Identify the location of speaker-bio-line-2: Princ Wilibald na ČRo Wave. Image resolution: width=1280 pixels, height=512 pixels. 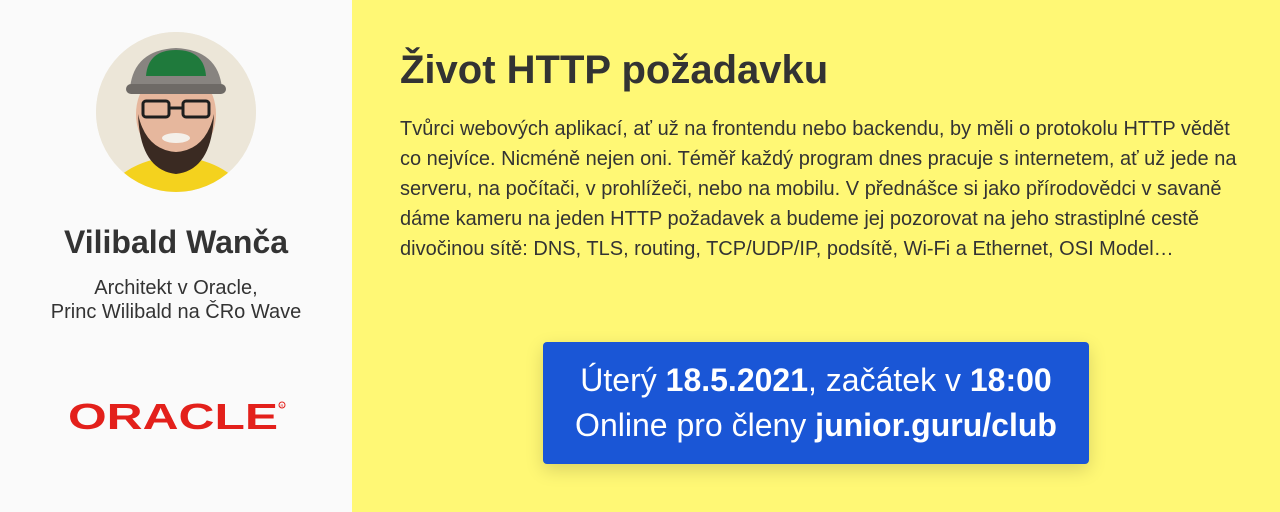
(176, 312).